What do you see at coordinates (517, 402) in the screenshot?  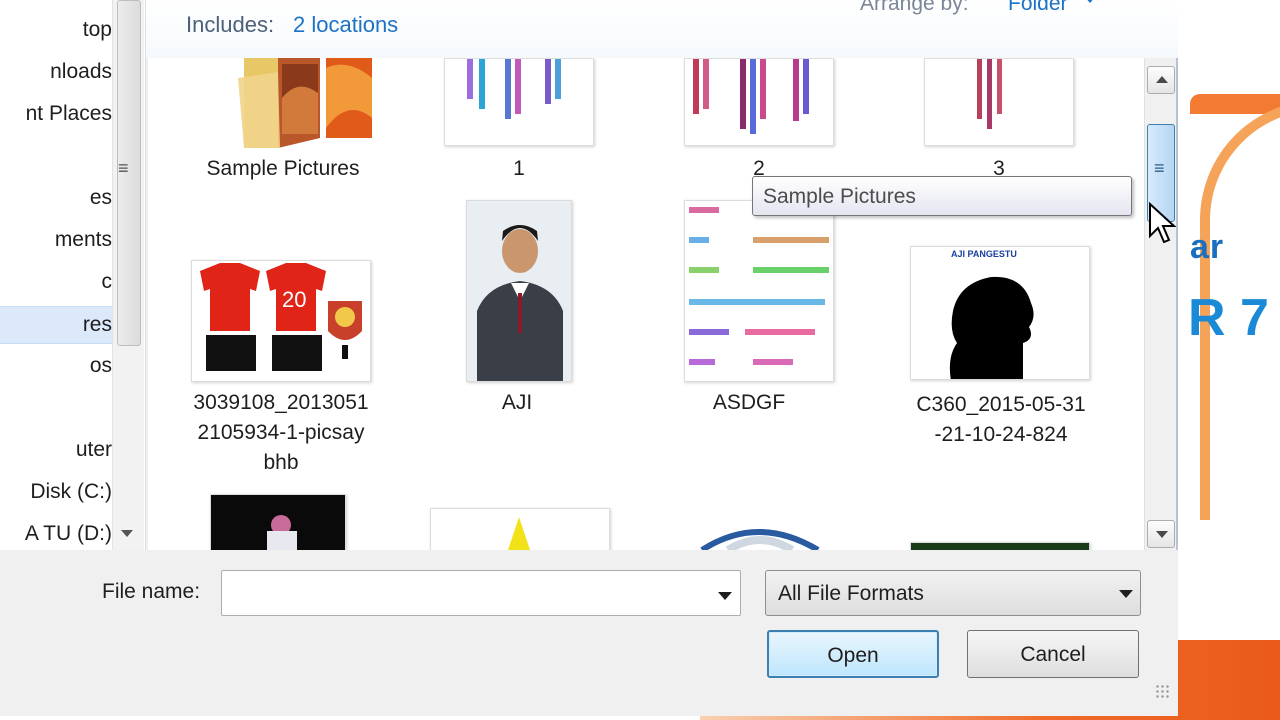 I see `item-label: AJI` at bounding box center [517, 402].